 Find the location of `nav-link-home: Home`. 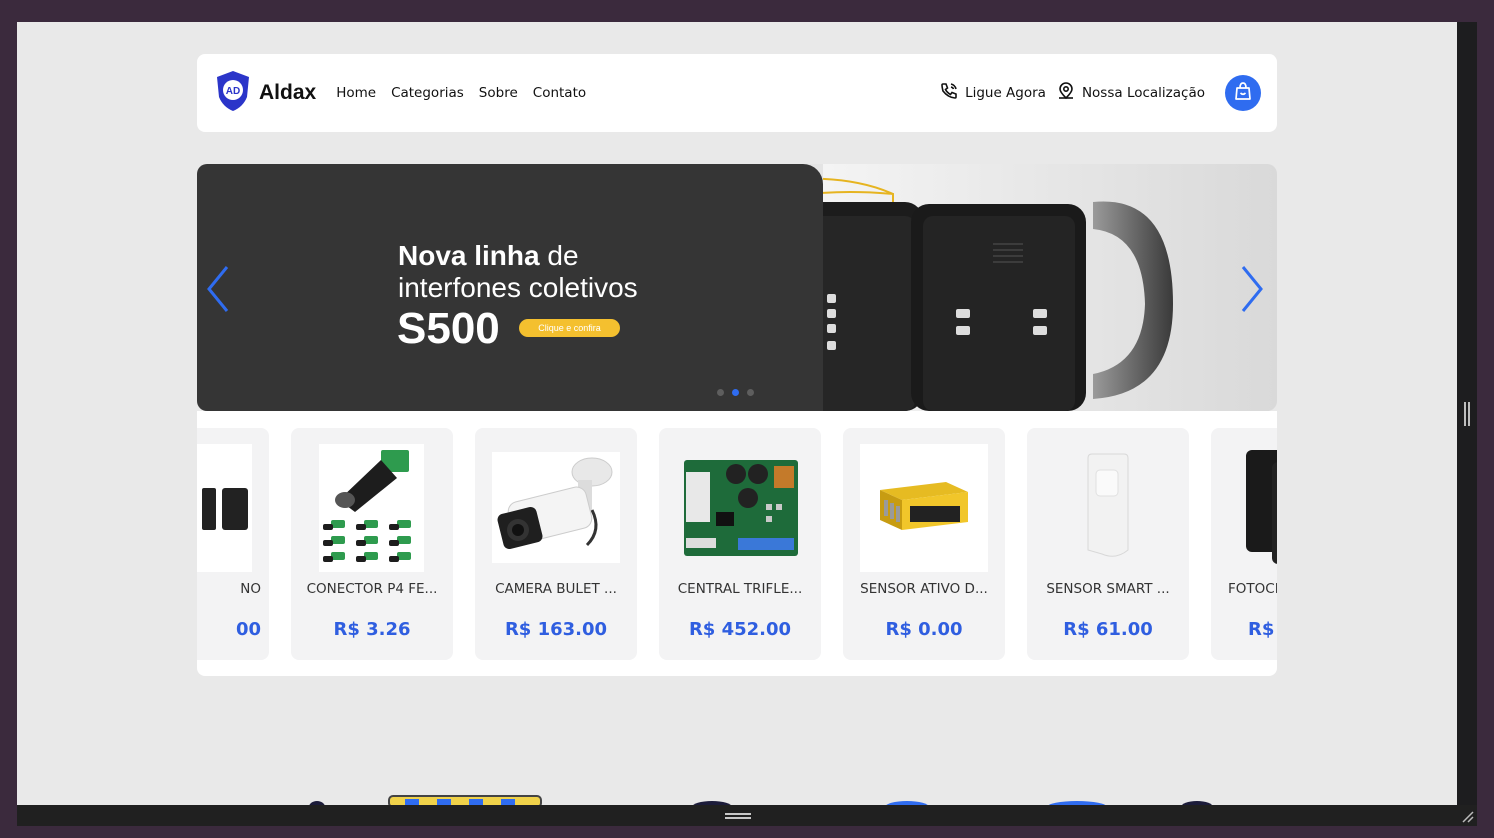

nav-link-home: Home is located at coordinates (356, 93).